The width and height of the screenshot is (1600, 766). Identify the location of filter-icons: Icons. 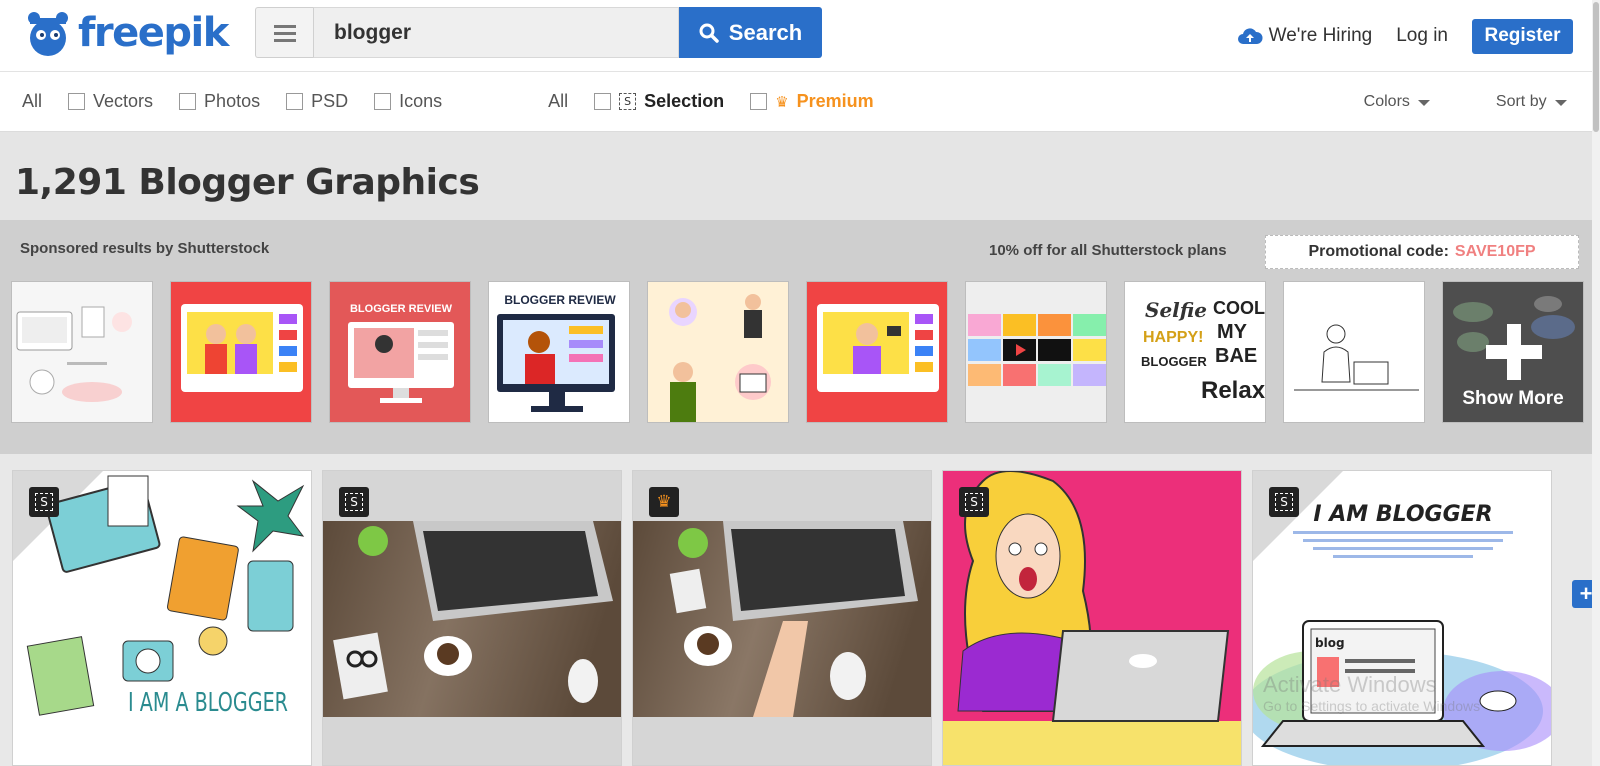
(408, 101).